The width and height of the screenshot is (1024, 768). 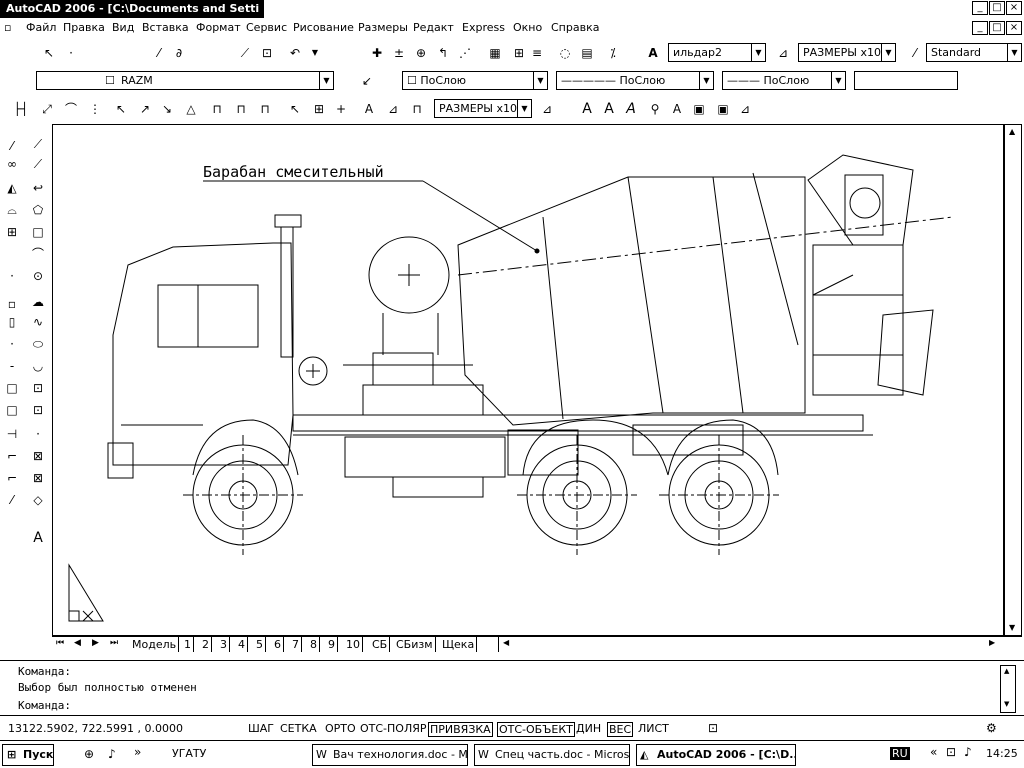 I want to click on text-scale-icon: ▣, so click(x=699, y=109).